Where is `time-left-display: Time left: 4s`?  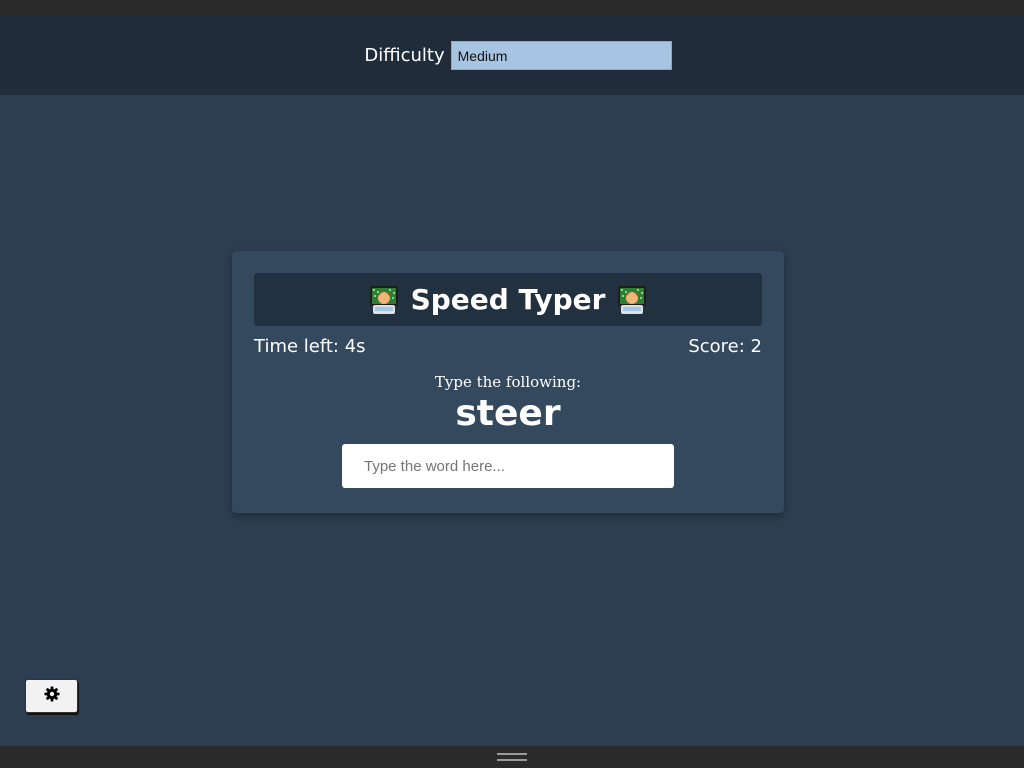
time-left-display: Time left: 4s is located at coordinates (310, 346).